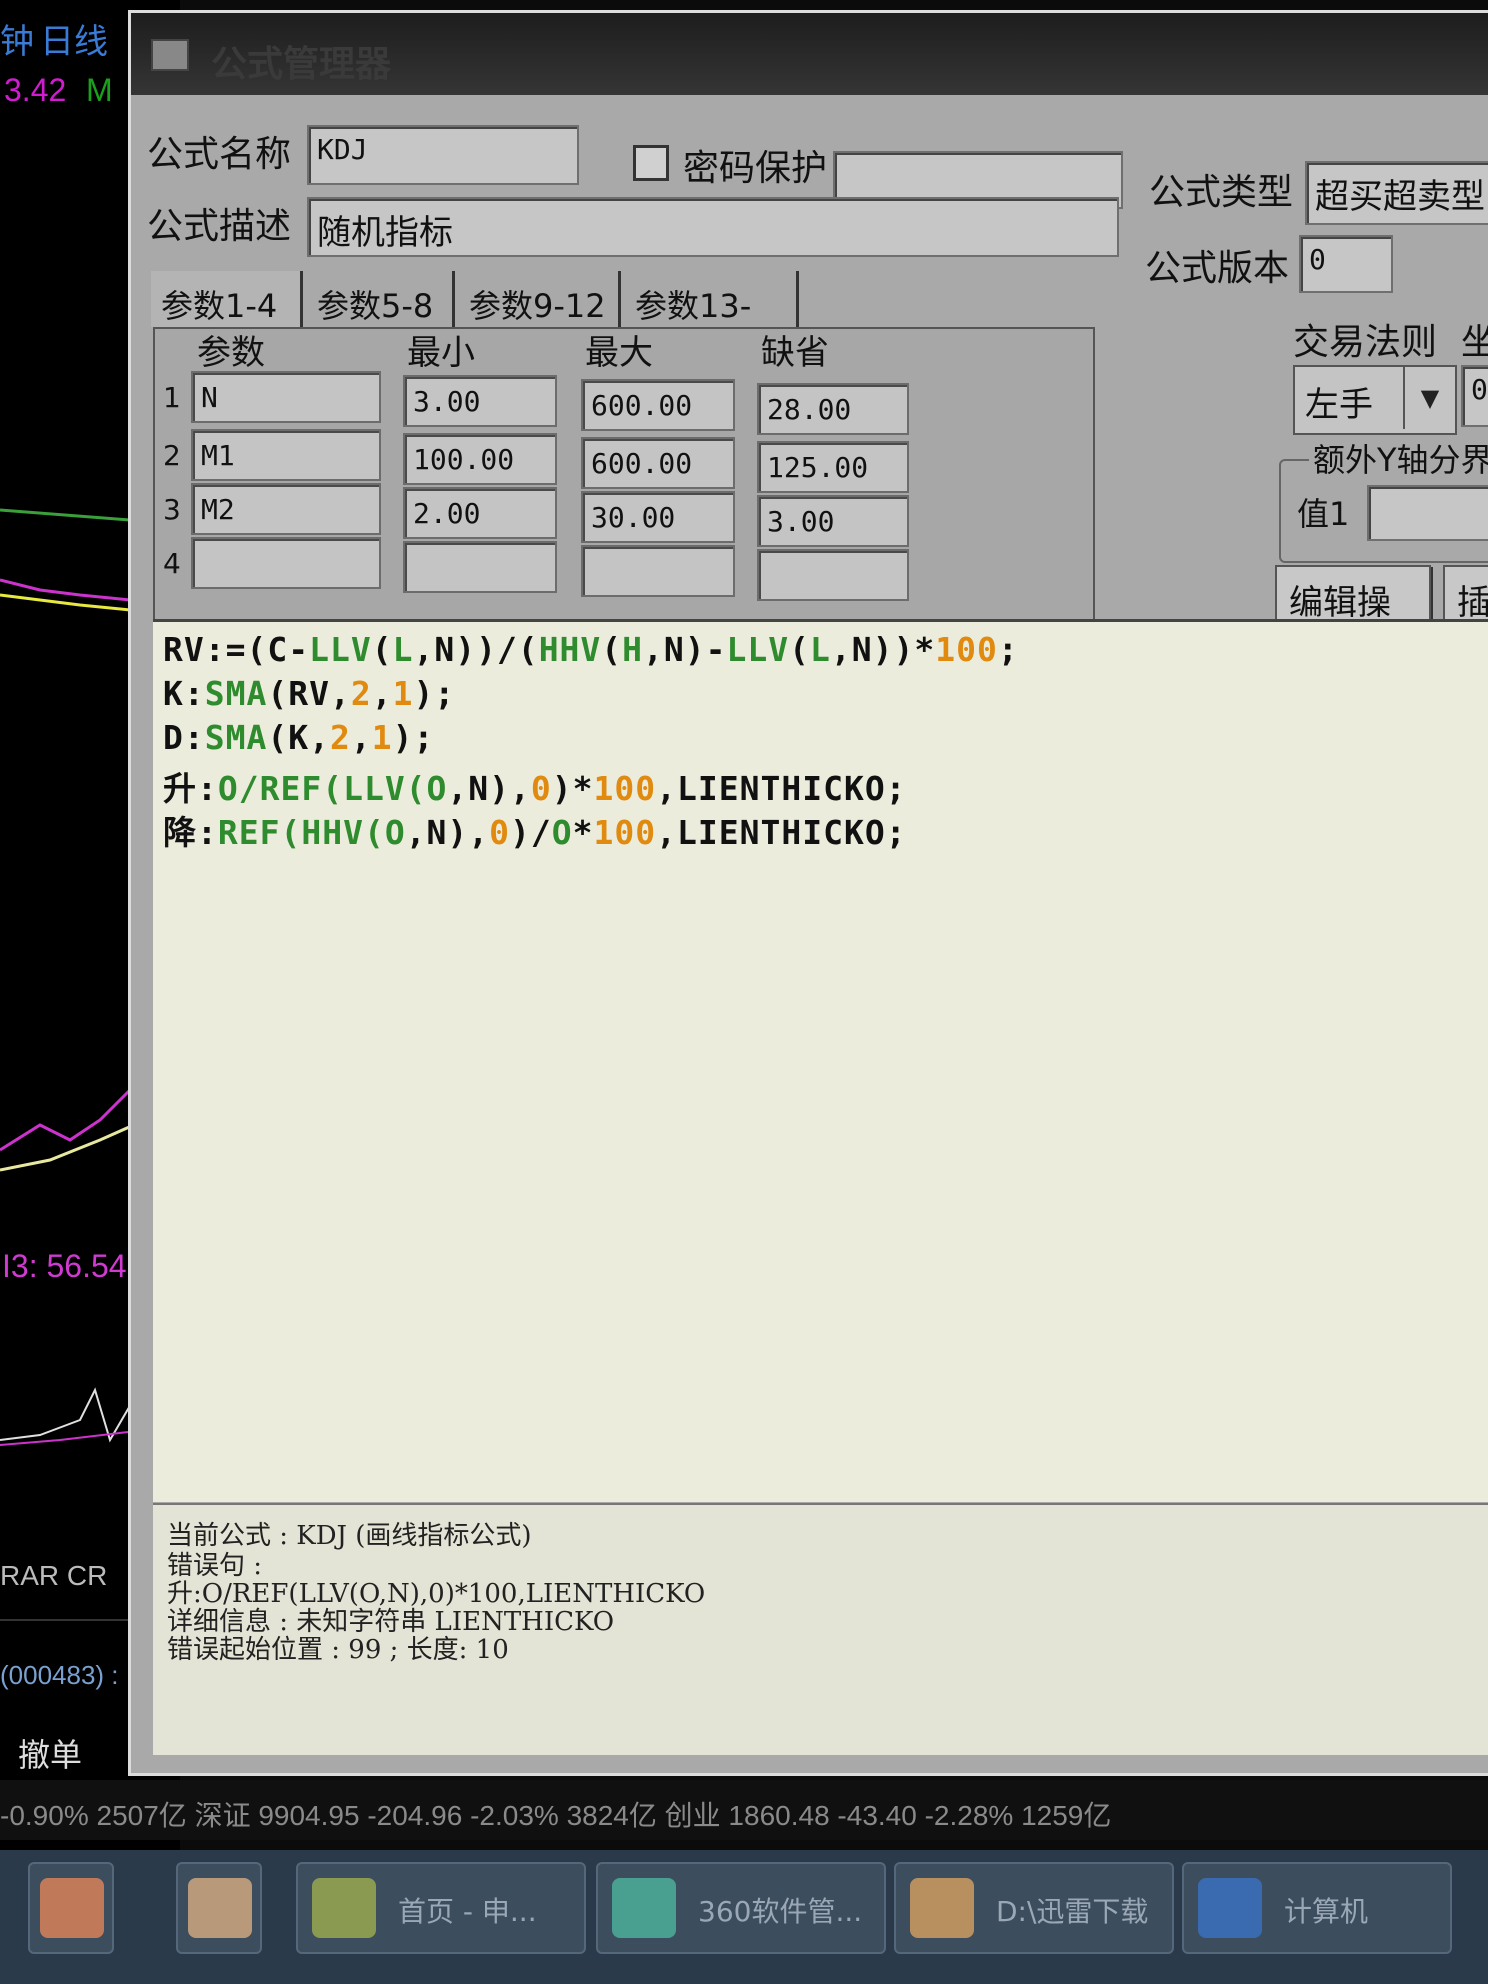 The height and width of the screenshot is (1984, 1488). Describe the element at coordinates (883, 649) in the screenshot. I see `code-token: ,N))*` at that location.